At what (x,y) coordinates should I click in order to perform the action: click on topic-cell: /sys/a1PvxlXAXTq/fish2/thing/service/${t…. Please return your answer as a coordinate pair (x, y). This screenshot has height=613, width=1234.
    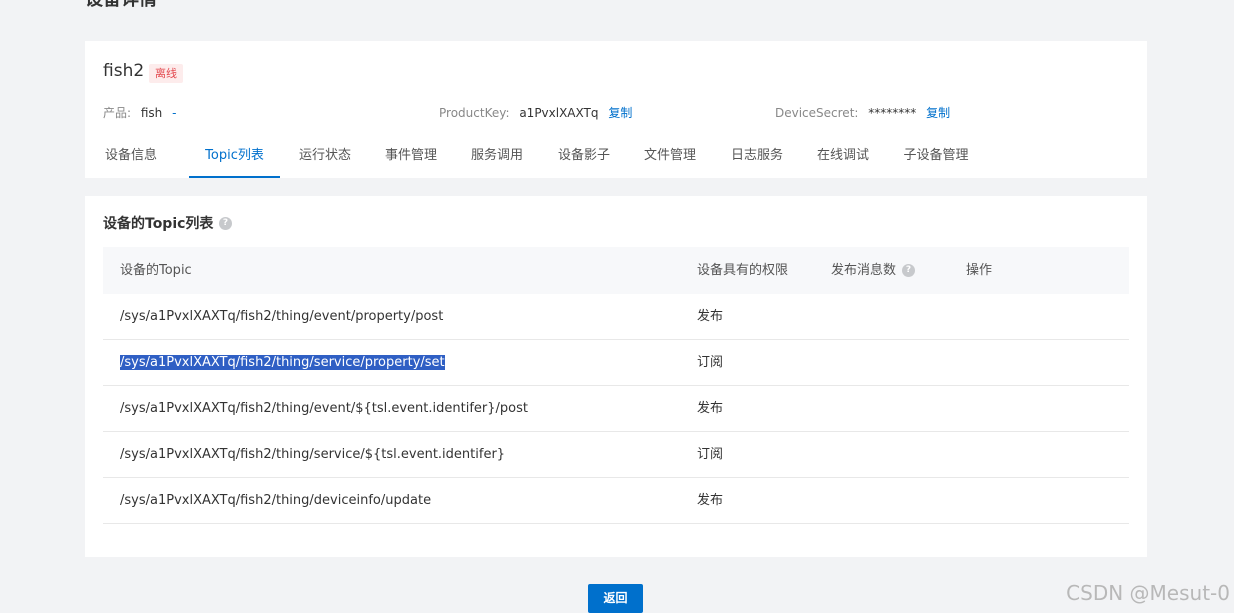
    Looking at the image, I should click on (313, 454).